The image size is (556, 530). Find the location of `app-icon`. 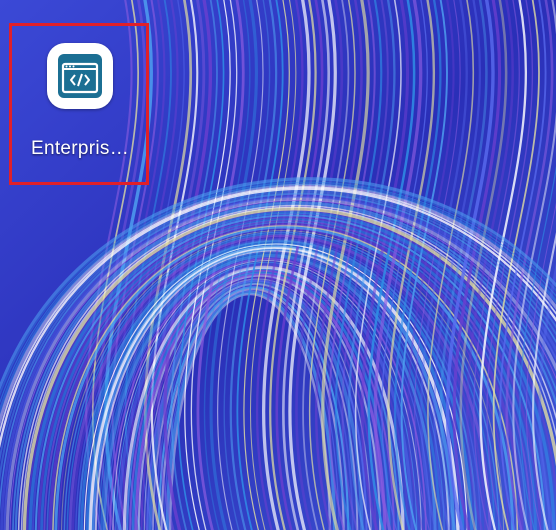

app-icon is located at coordinates (80, 76).